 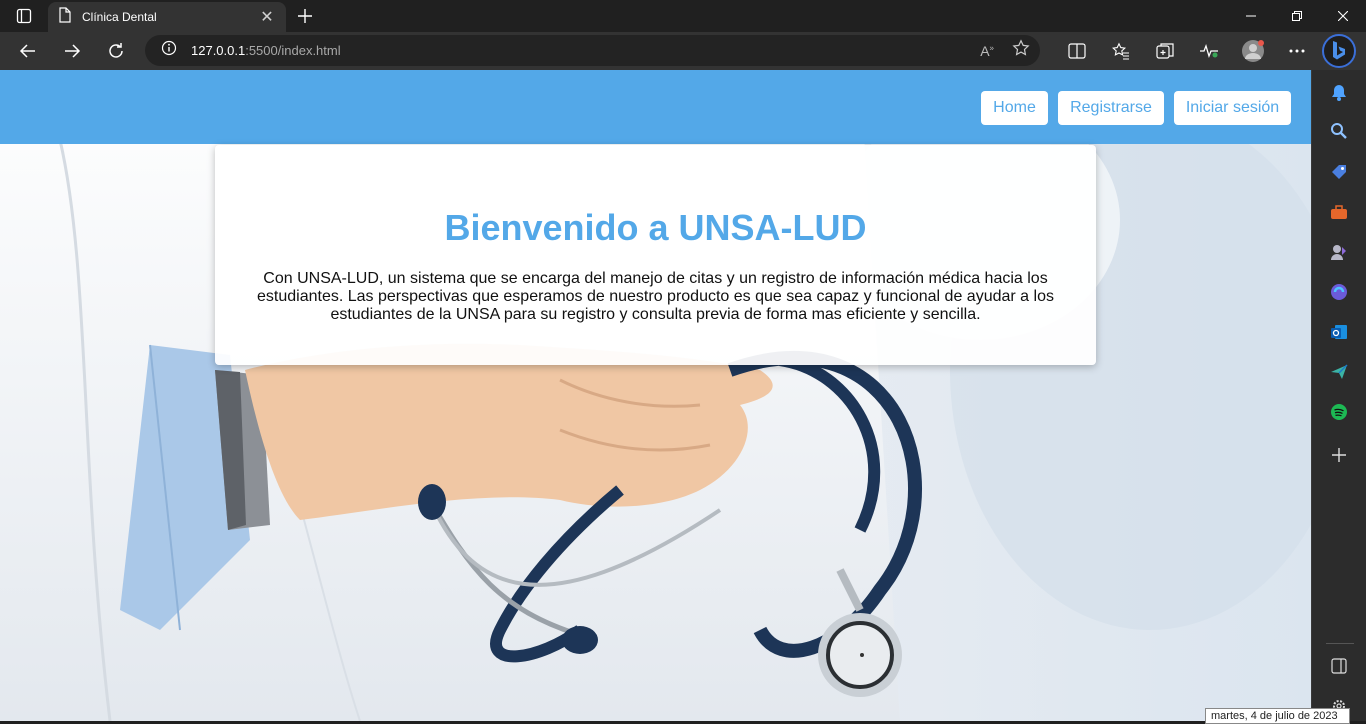 What do you see at coordinates (28, 51) in the screenshot?
I see `back-icon` at bounding box center [28, 51].